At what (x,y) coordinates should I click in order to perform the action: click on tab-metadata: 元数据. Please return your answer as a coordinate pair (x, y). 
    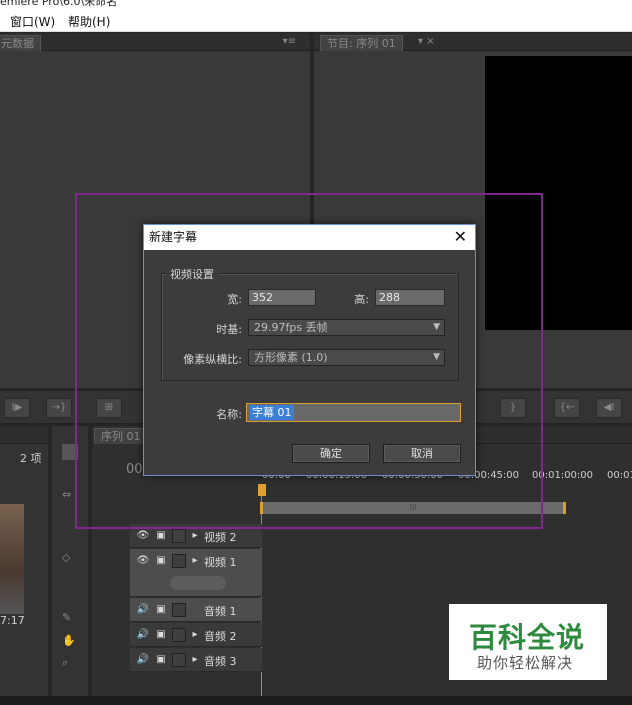
    Looking at the image, I should click on (20, 43).